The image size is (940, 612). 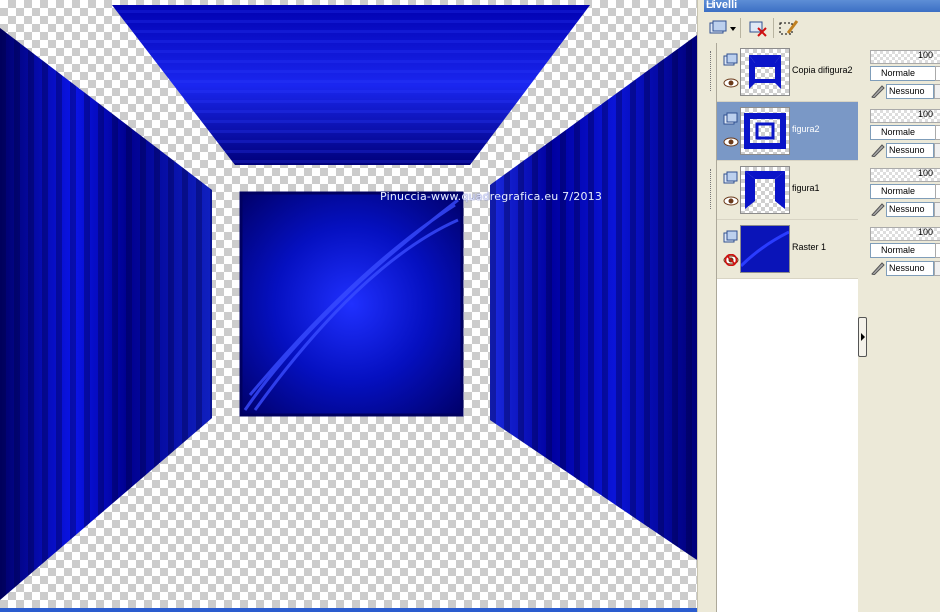 What do you see at coordinates (806, 129) in the screenshot?
I see `layer-name: figura2` at bounding box center [806, 129].